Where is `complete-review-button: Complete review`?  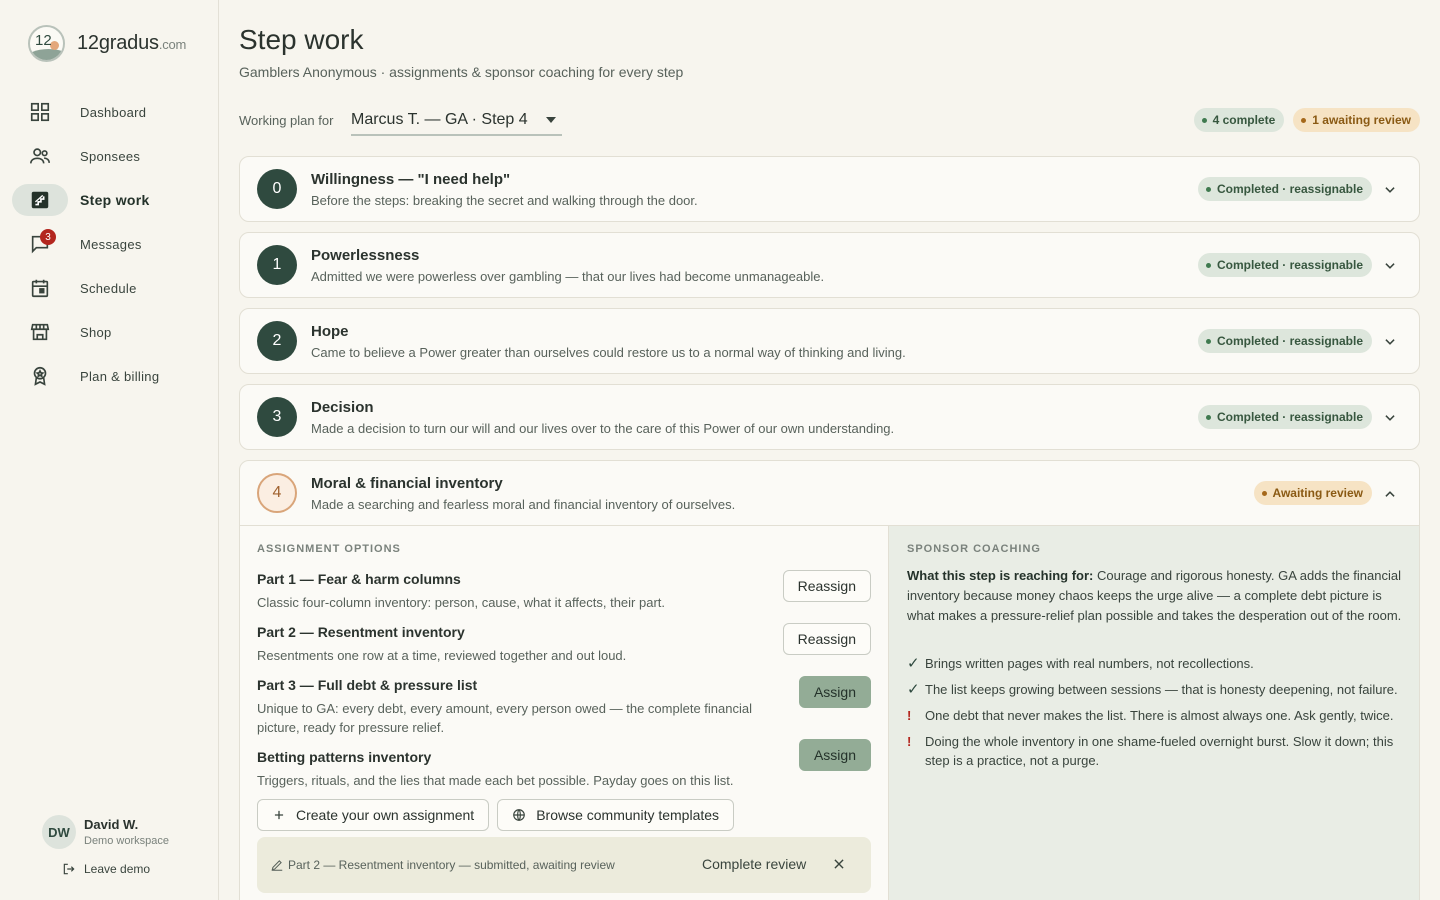 complete-review-button: Complete review is located at coordinates (754, 864).